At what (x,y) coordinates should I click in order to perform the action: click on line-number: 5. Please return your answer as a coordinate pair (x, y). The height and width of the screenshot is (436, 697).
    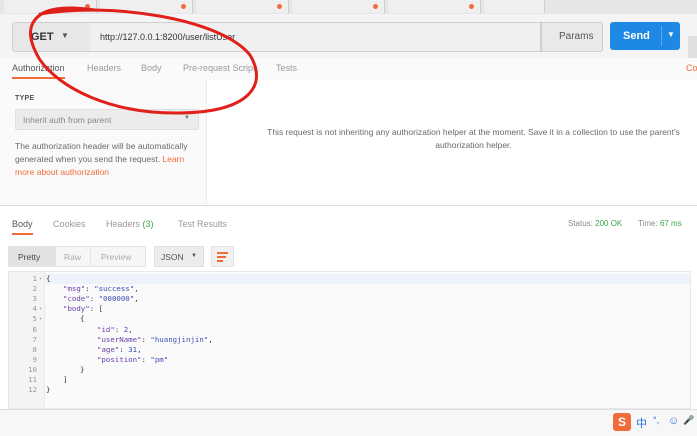
    Looking at the image, I should click on (34, 319).